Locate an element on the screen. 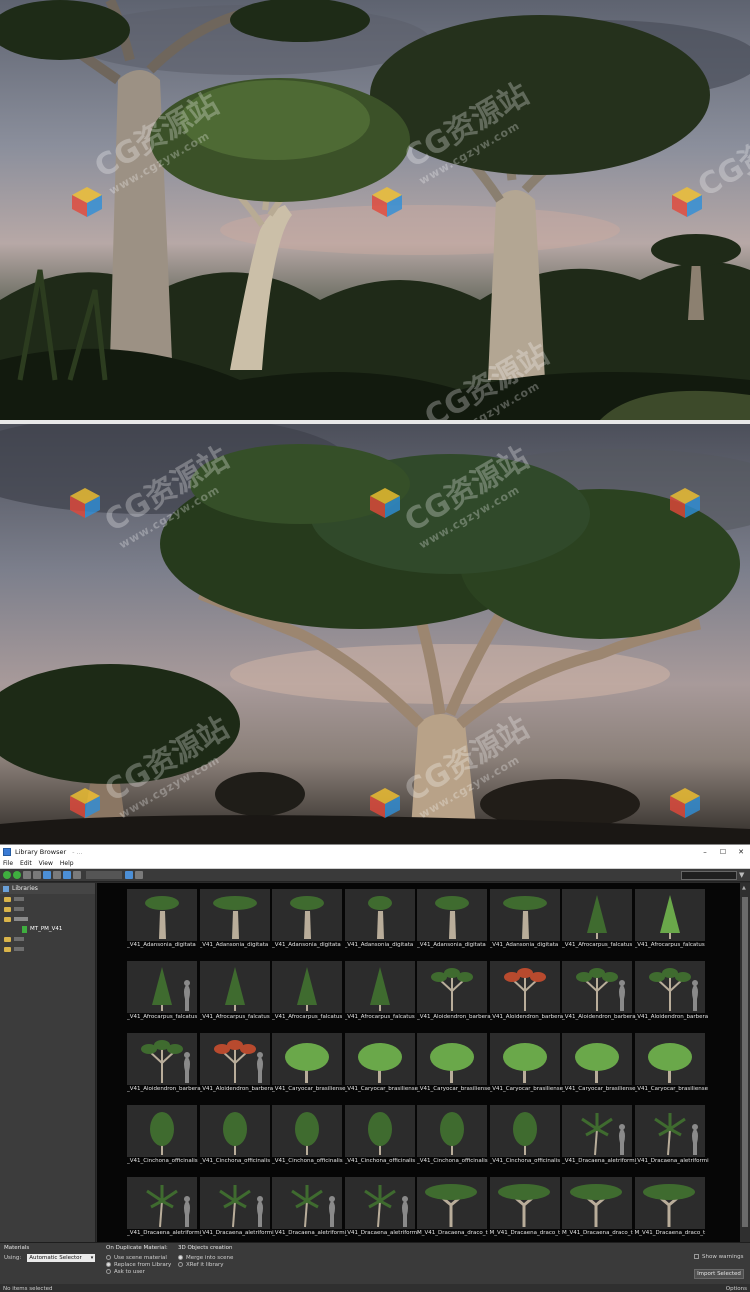  dup-option-label: Replace from Library is located at coordinates (143, 1264).